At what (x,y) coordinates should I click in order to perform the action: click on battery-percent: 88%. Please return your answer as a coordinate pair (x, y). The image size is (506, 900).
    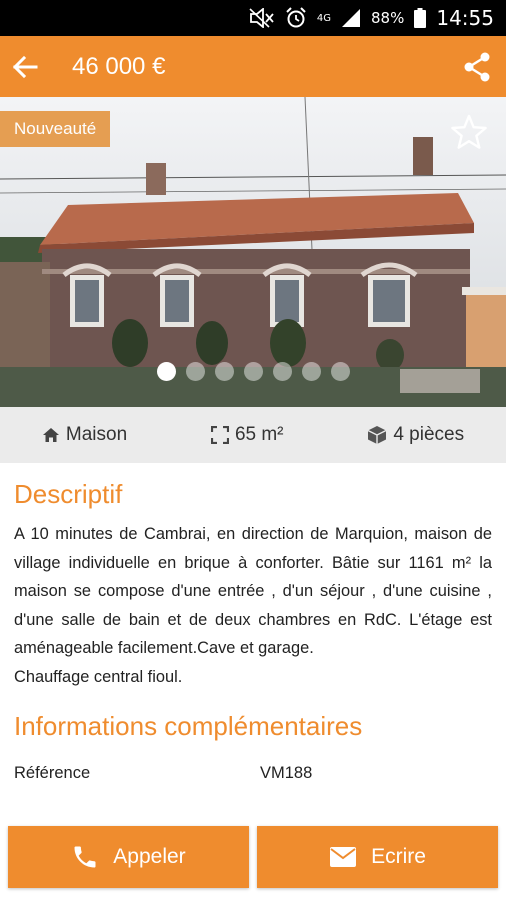
    Looking at the image, I should click on (388, 18).